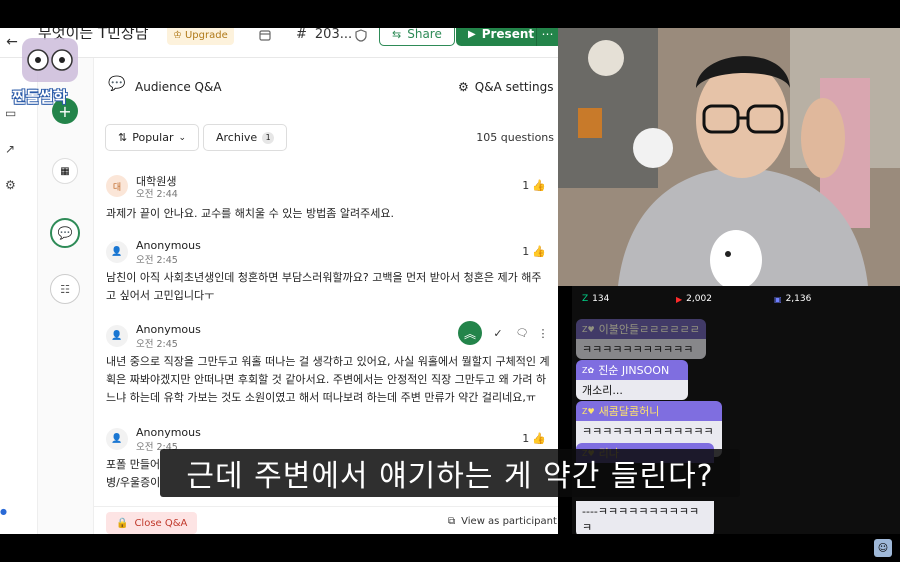 This screenshot has height=562, width=900. Describe the element at coordinates (463, 87) in the screenshot. I see `gear-icon: ⚙` at that location.